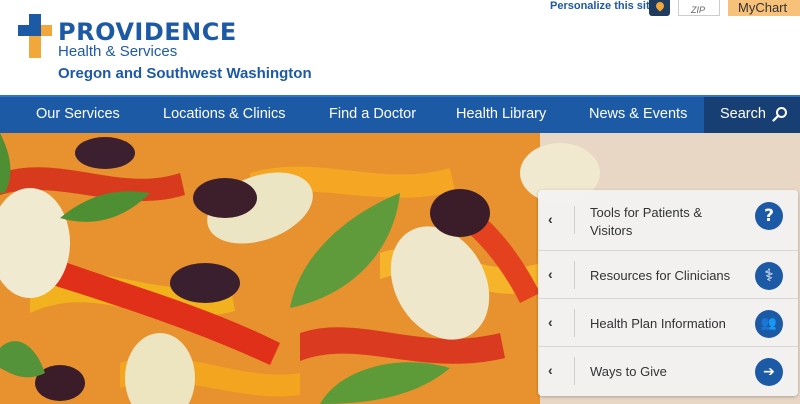 Image resolution: width=800 pixels, height=404 pixels. I want to click on nav-find-a-doctor: Find a Doctor, so click(372, 114).